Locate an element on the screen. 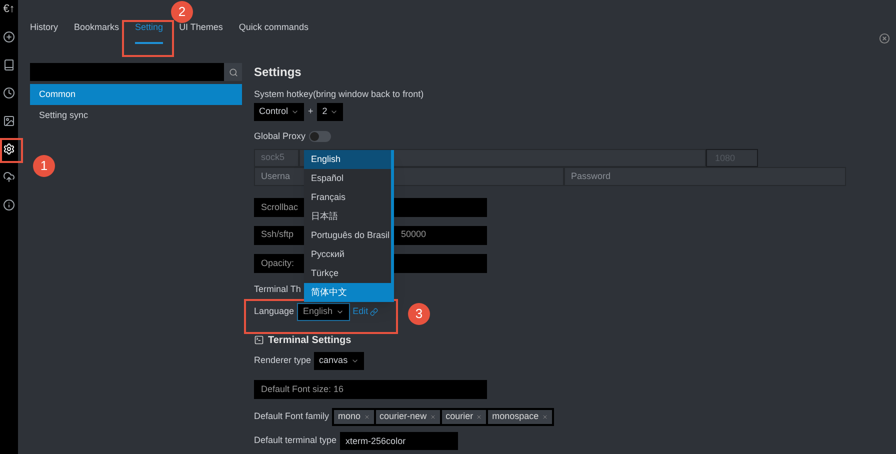 The height and width of the screenshot is (454, 896). plus-sign: + is located at coordinates (311, 111).